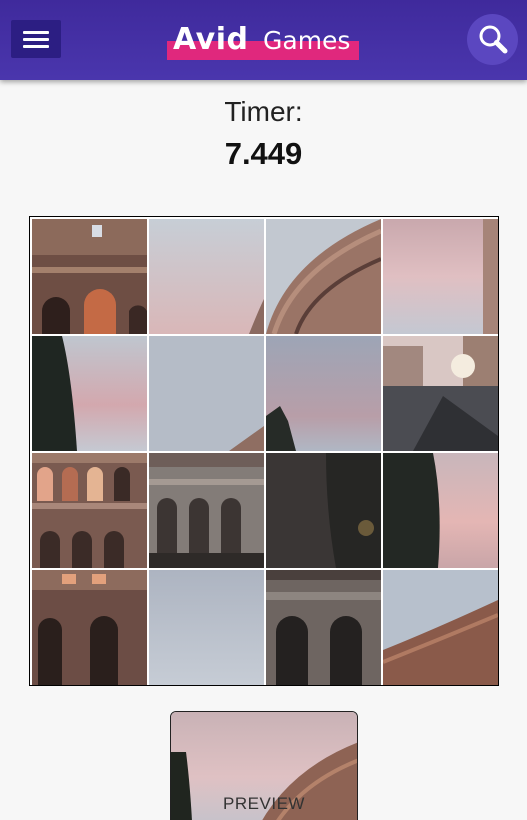  What do you see at coordinates (264, 765) in the screenshot?
I see `preview-button: PREVIEW` at bounding box center [264, 765].